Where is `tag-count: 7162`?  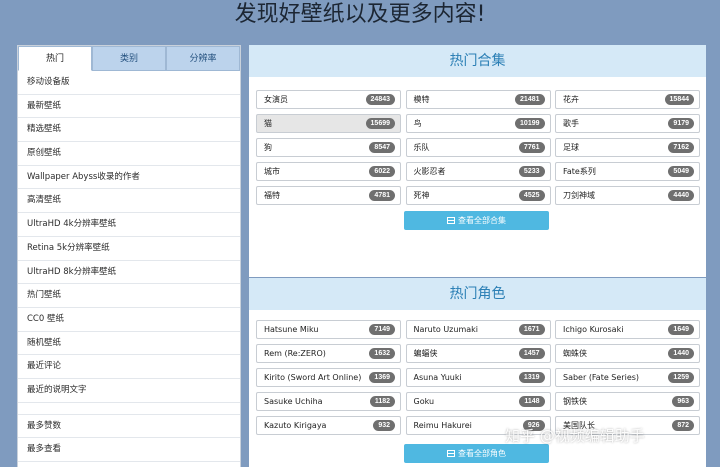
tag-count: 7162 is located at coordinates (681, 147).